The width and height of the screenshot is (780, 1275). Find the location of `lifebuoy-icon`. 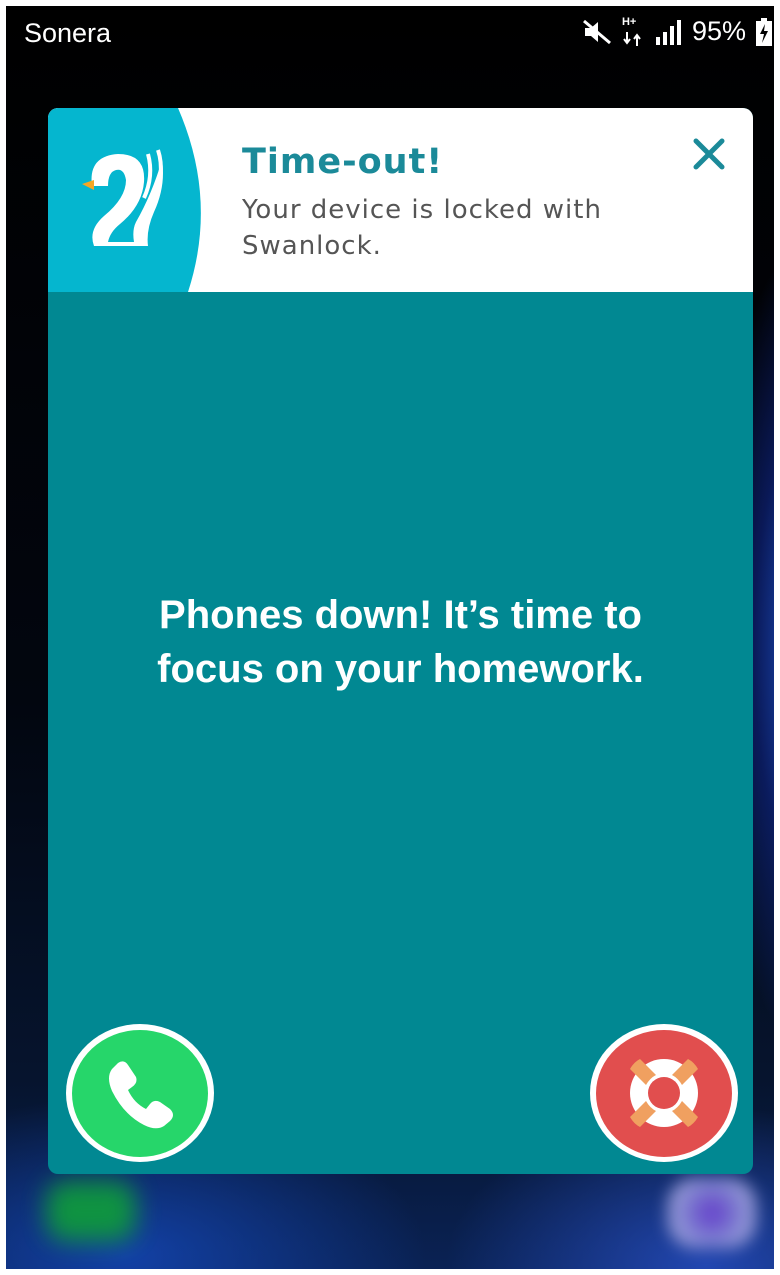

lifebuoy-icon is located at coordinates (664, 1093).